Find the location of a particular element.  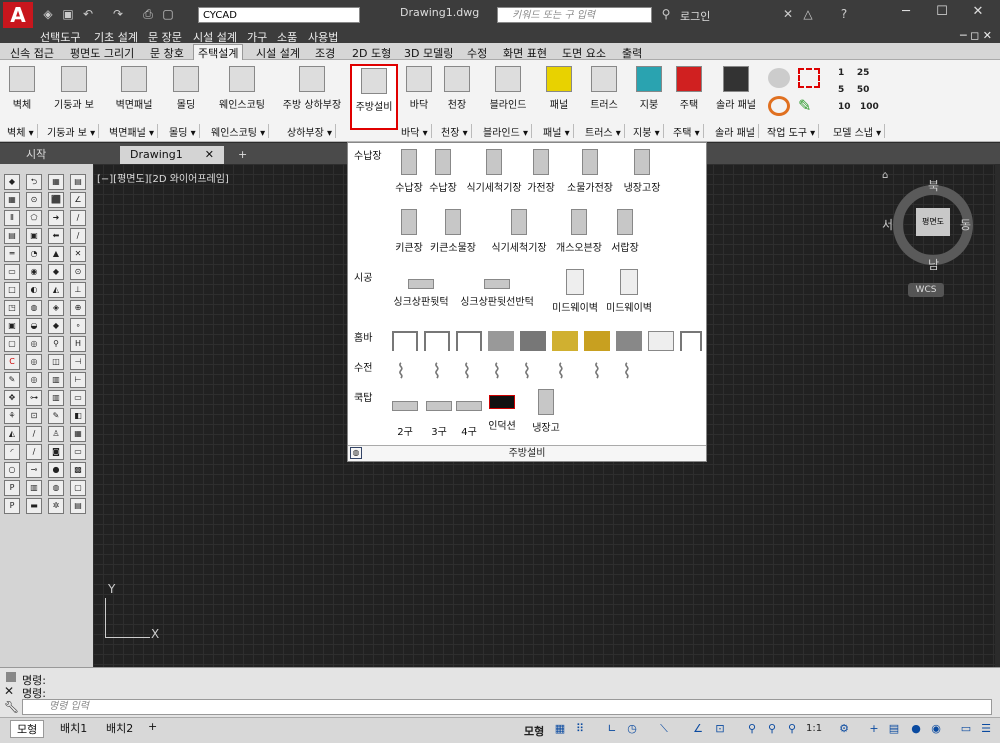

tool-icon: ▢ is located at coordinates (12, 344).